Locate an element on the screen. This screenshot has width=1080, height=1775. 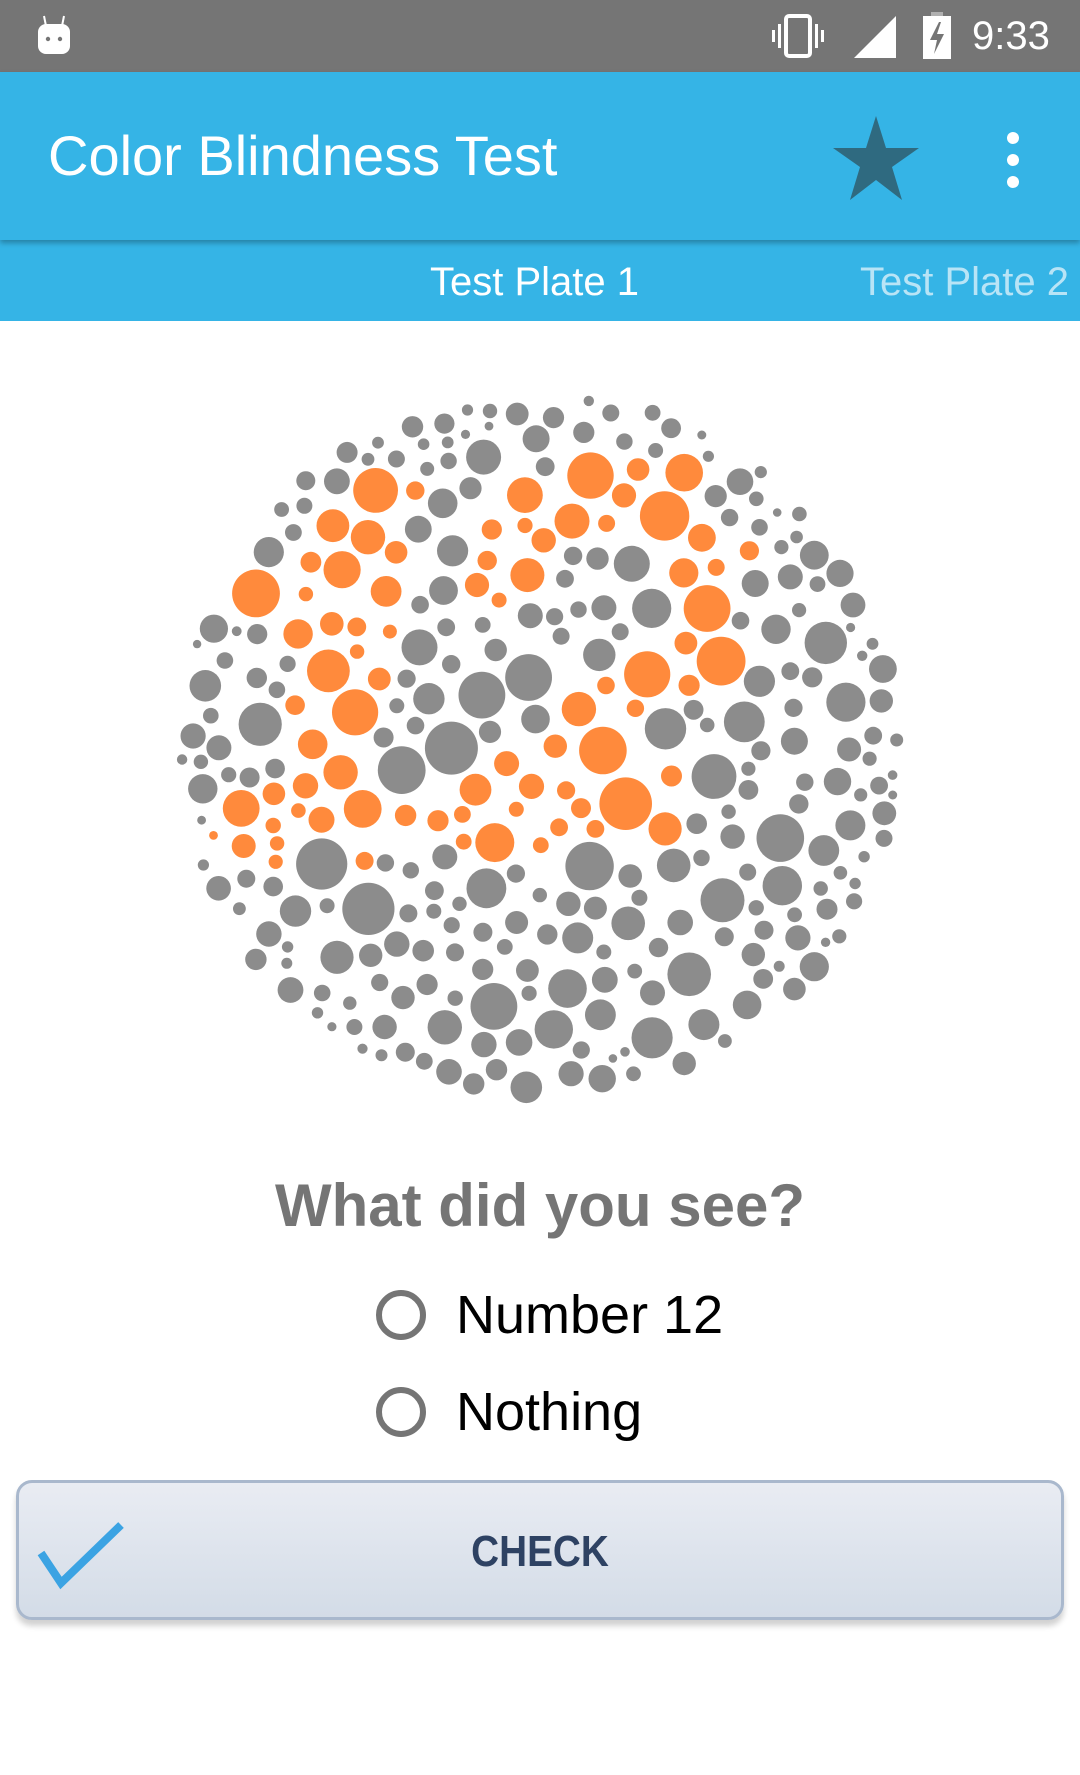
star-icon is located at coordinates (876, 160).